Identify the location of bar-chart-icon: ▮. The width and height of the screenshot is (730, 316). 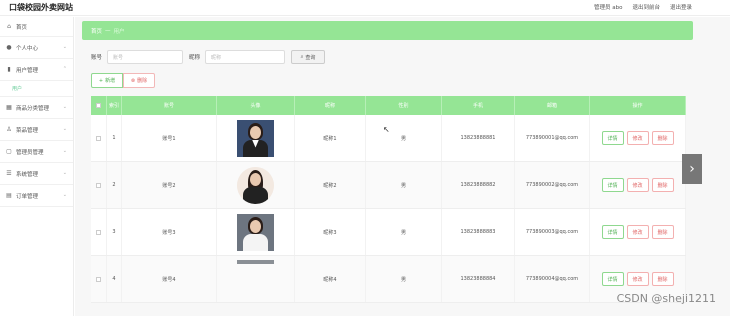
(9, 69).